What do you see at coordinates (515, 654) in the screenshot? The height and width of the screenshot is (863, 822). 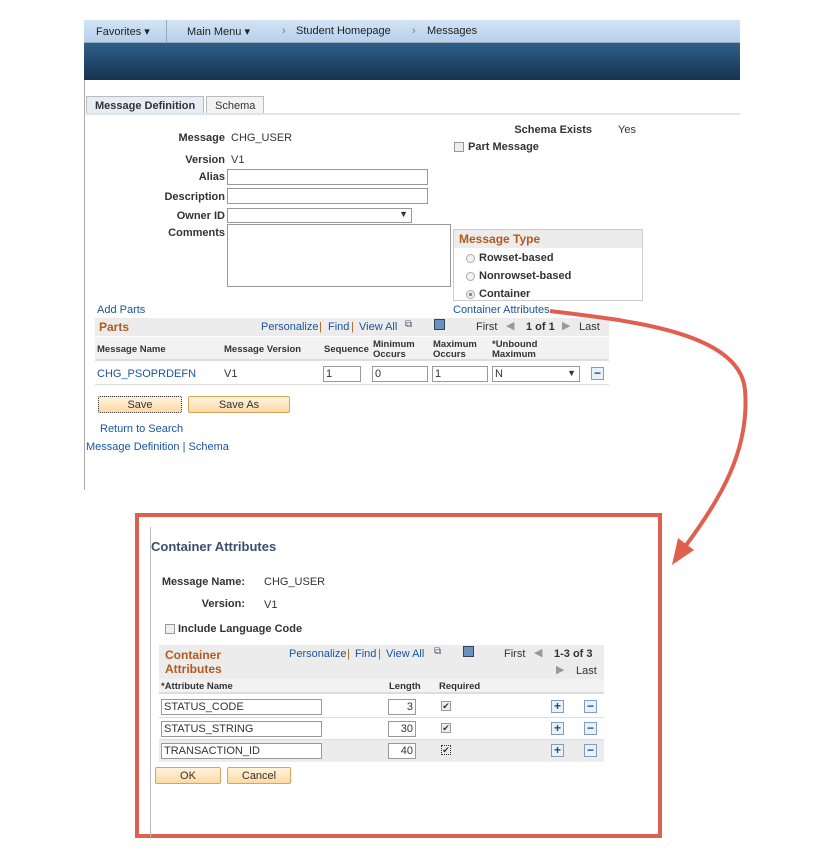 I see `first-link: First` at bounding box center [515, 654].